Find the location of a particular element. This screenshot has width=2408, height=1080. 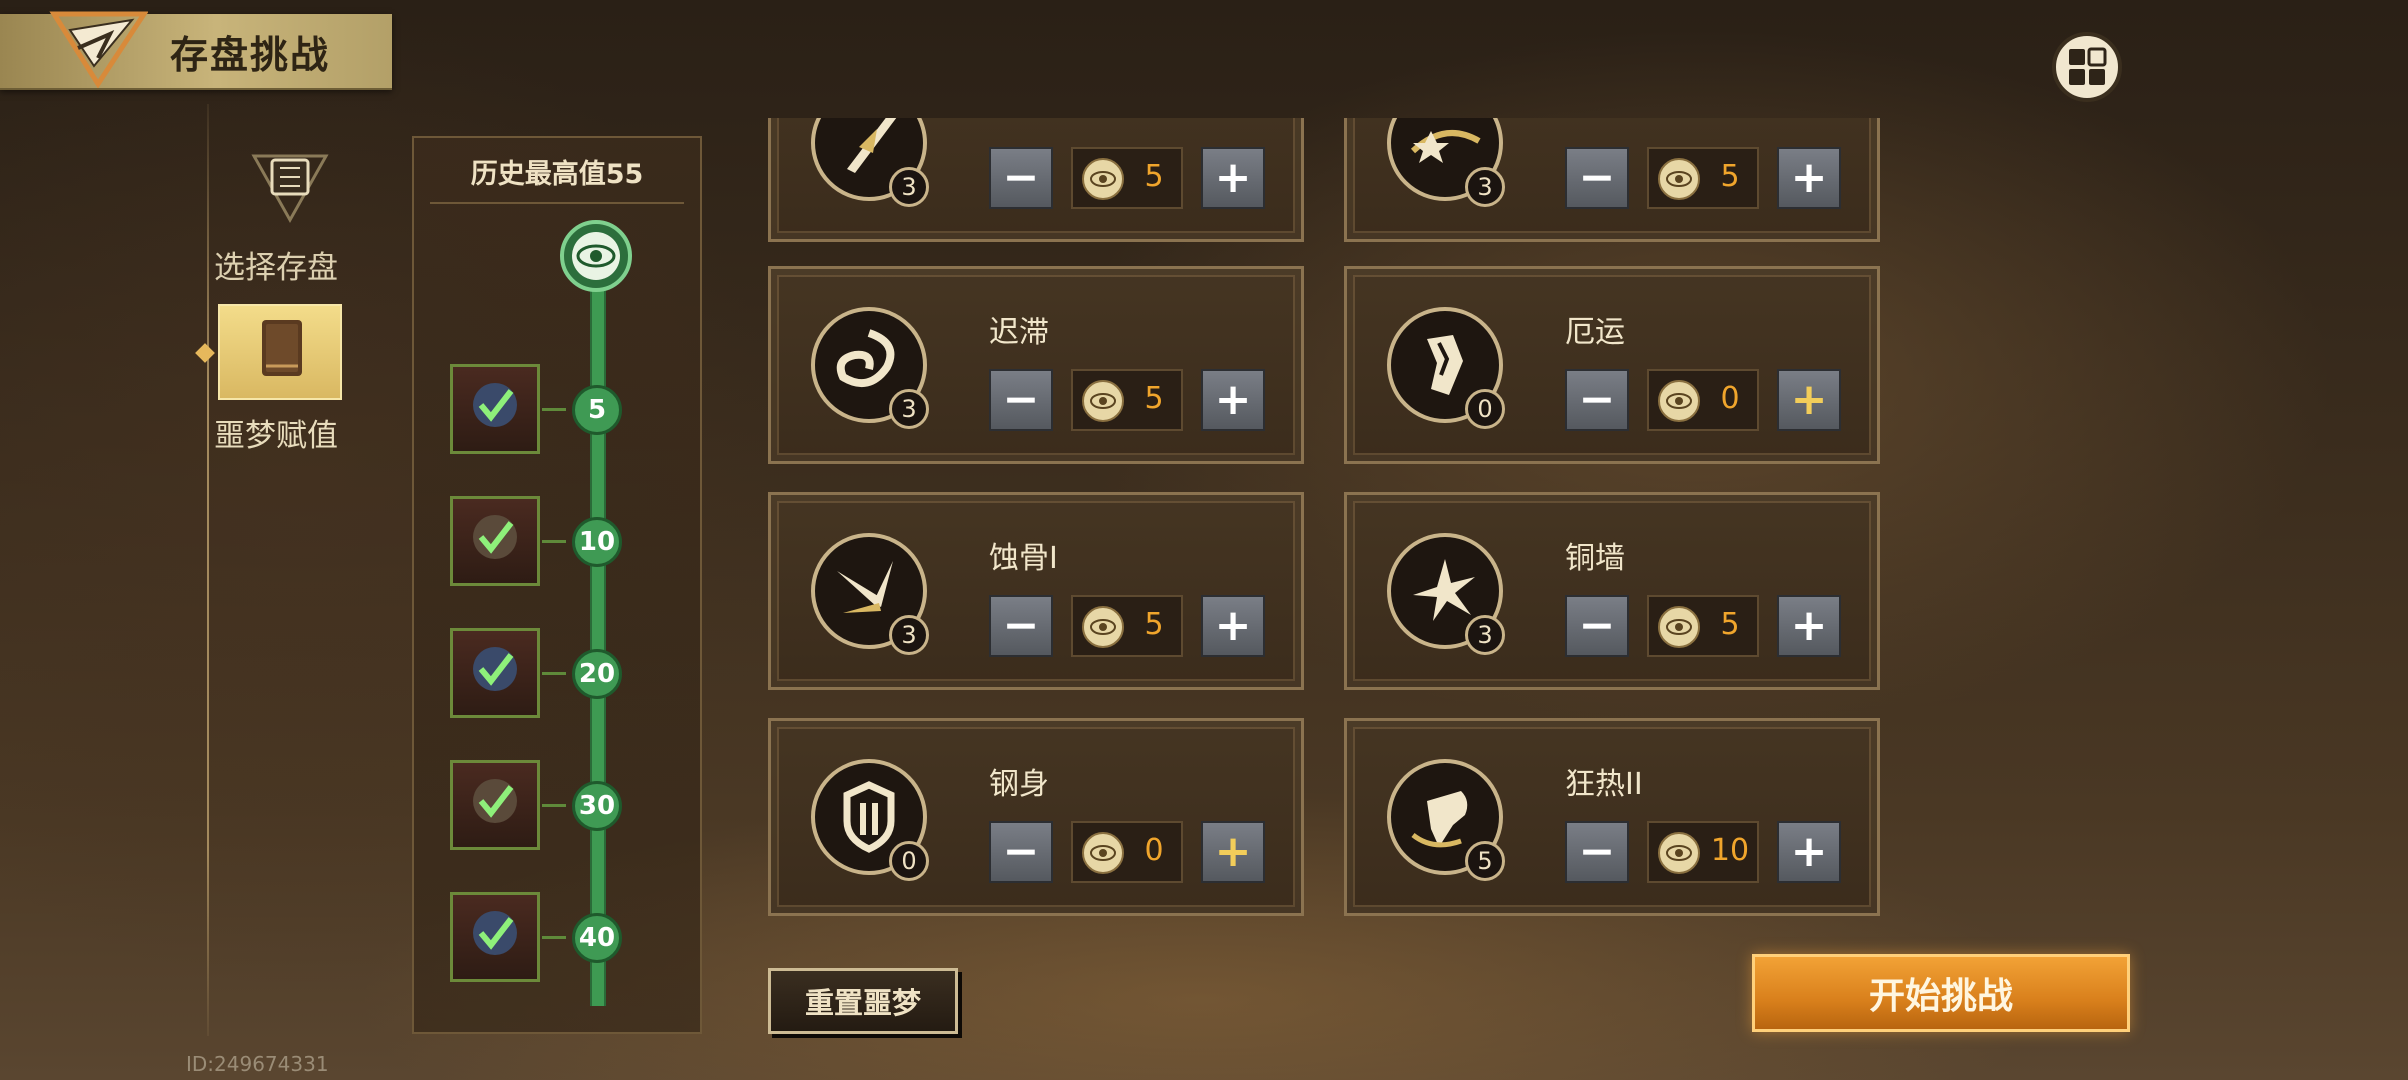

nightmare-card: 3 蚀骨I − 5 + is located at coordinates (1036, 591).